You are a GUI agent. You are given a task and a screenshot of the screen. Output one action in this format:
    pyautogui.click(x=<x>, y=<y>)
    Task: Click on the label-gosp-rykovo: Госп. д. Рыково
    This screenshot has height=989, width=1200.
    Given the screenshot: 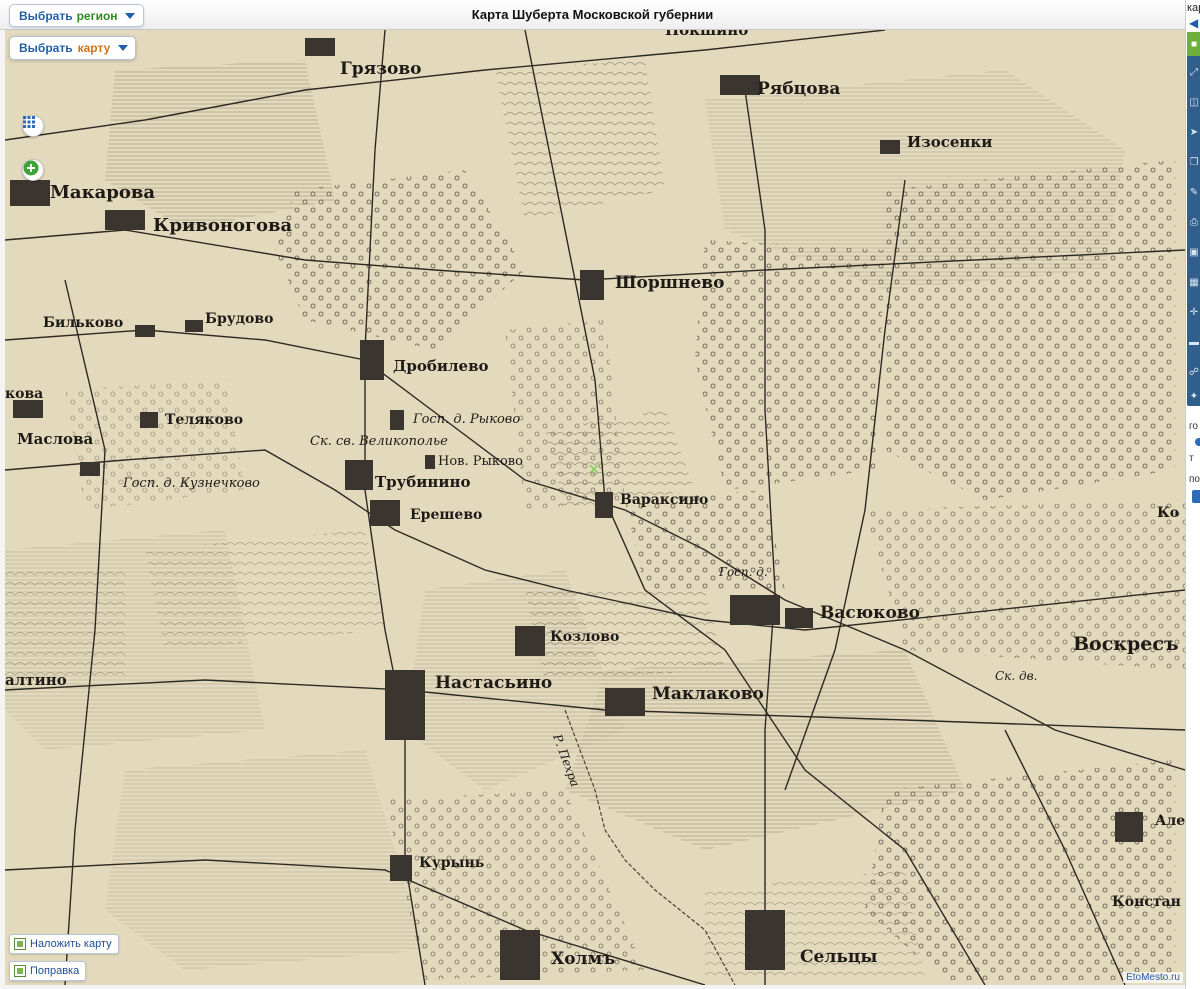 What is the action you would take?
    pyautogui.click(x=466, y=419)
    